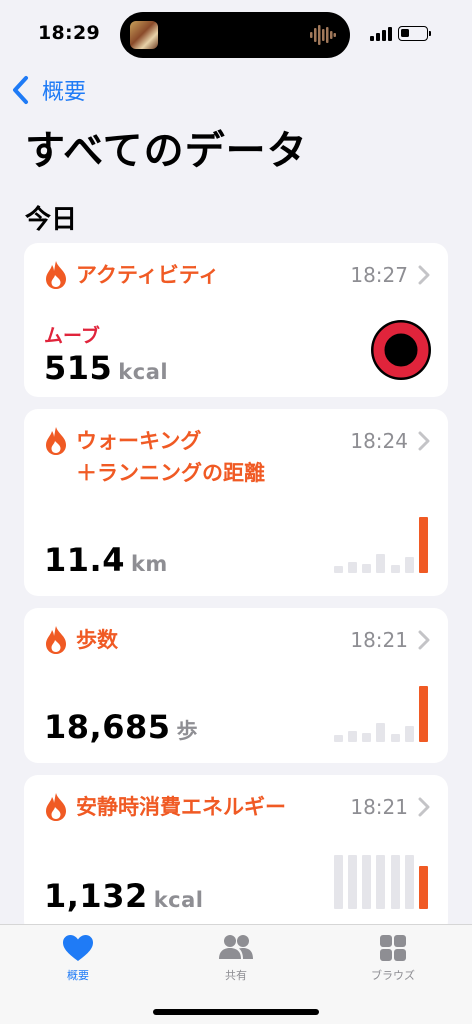  Describe the element at coordinates (78, 368) in the screenshot. I see `move-value: 515` at that location.